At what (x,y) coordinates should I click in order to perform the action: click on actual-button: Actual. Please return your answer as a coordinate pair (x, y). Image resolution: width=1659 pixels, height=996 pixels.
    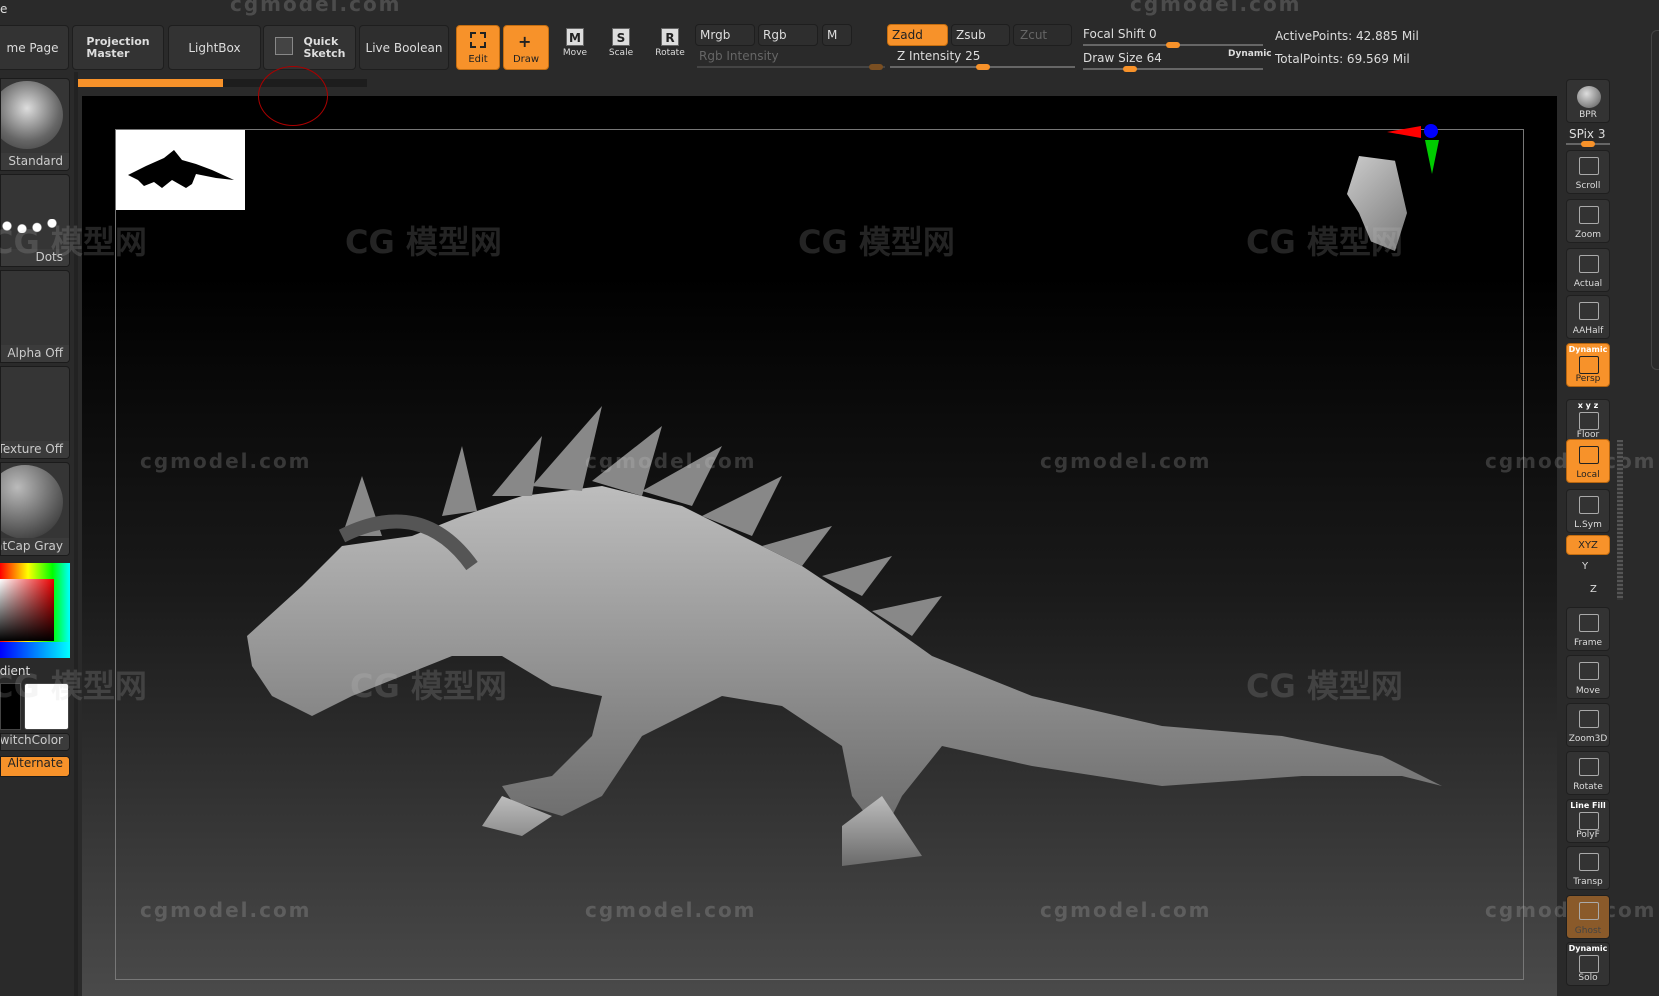
    Looking at the image, I should click on (1588, 269).